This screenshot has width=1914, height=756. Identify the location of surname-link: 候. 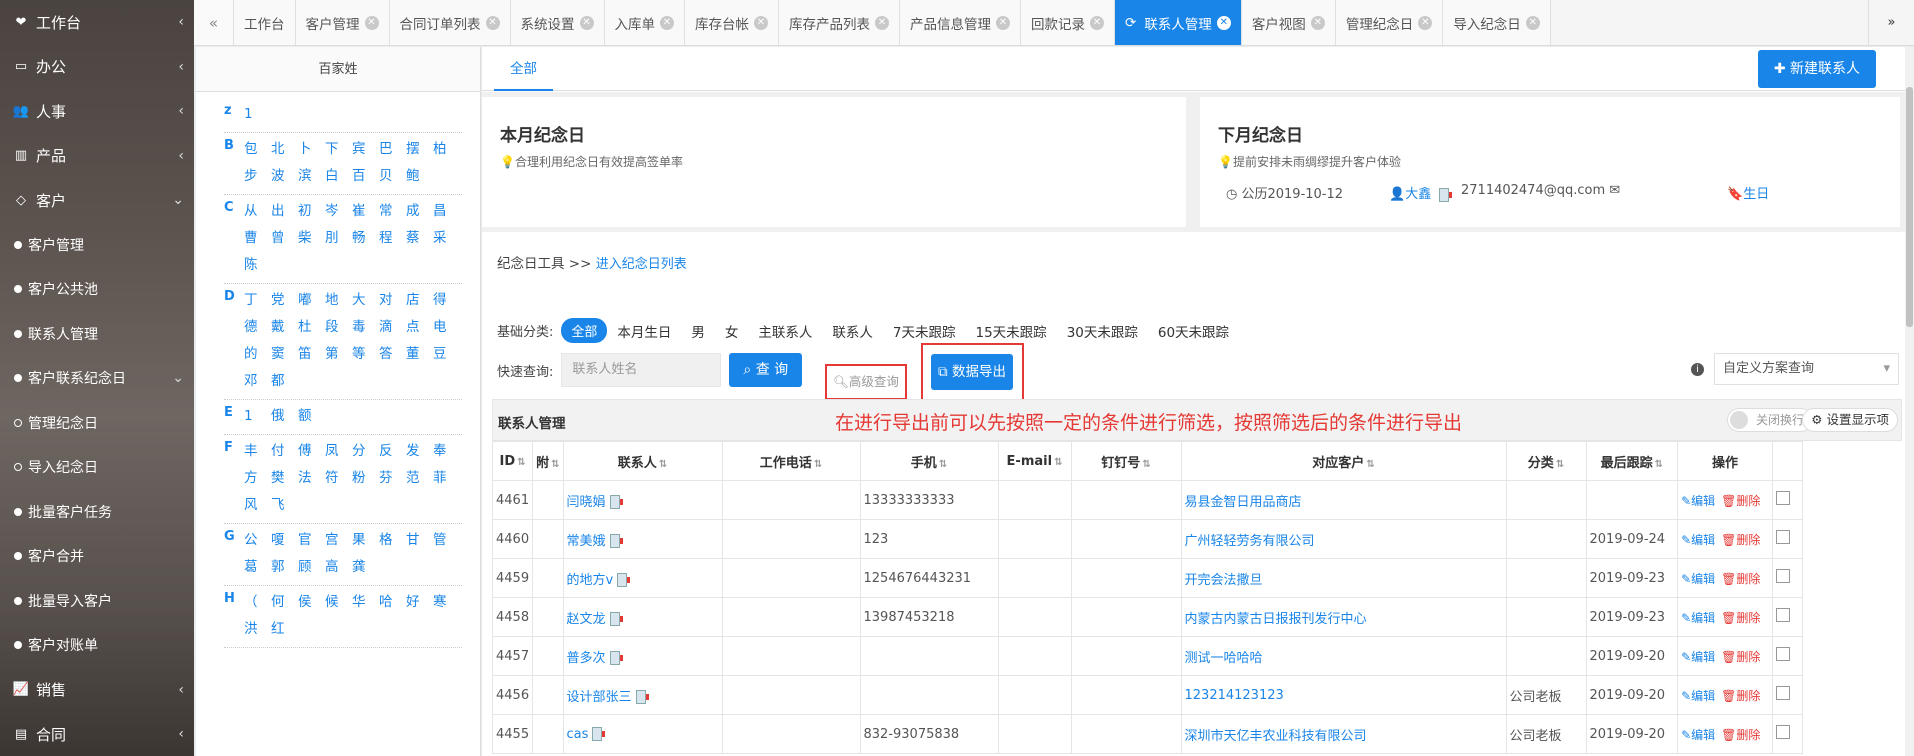
(338, 602).